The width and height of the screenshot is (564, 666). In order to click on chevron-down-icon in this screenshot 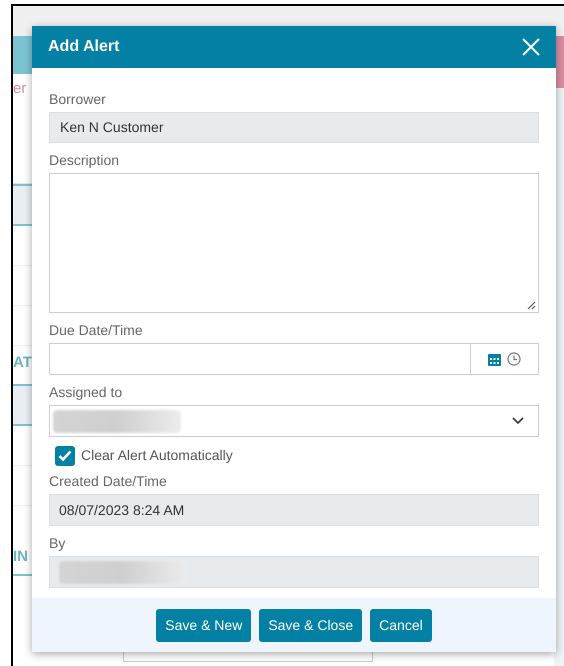, I will do `click(518, 421)`.